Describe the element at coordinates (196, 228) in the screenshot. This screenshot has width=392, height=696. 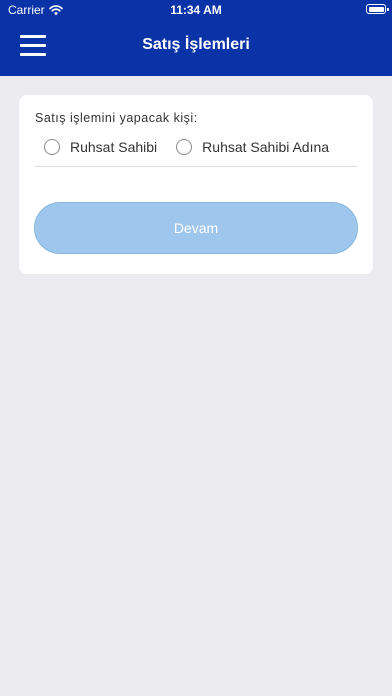
I see `continue-button: Devam` at that location.